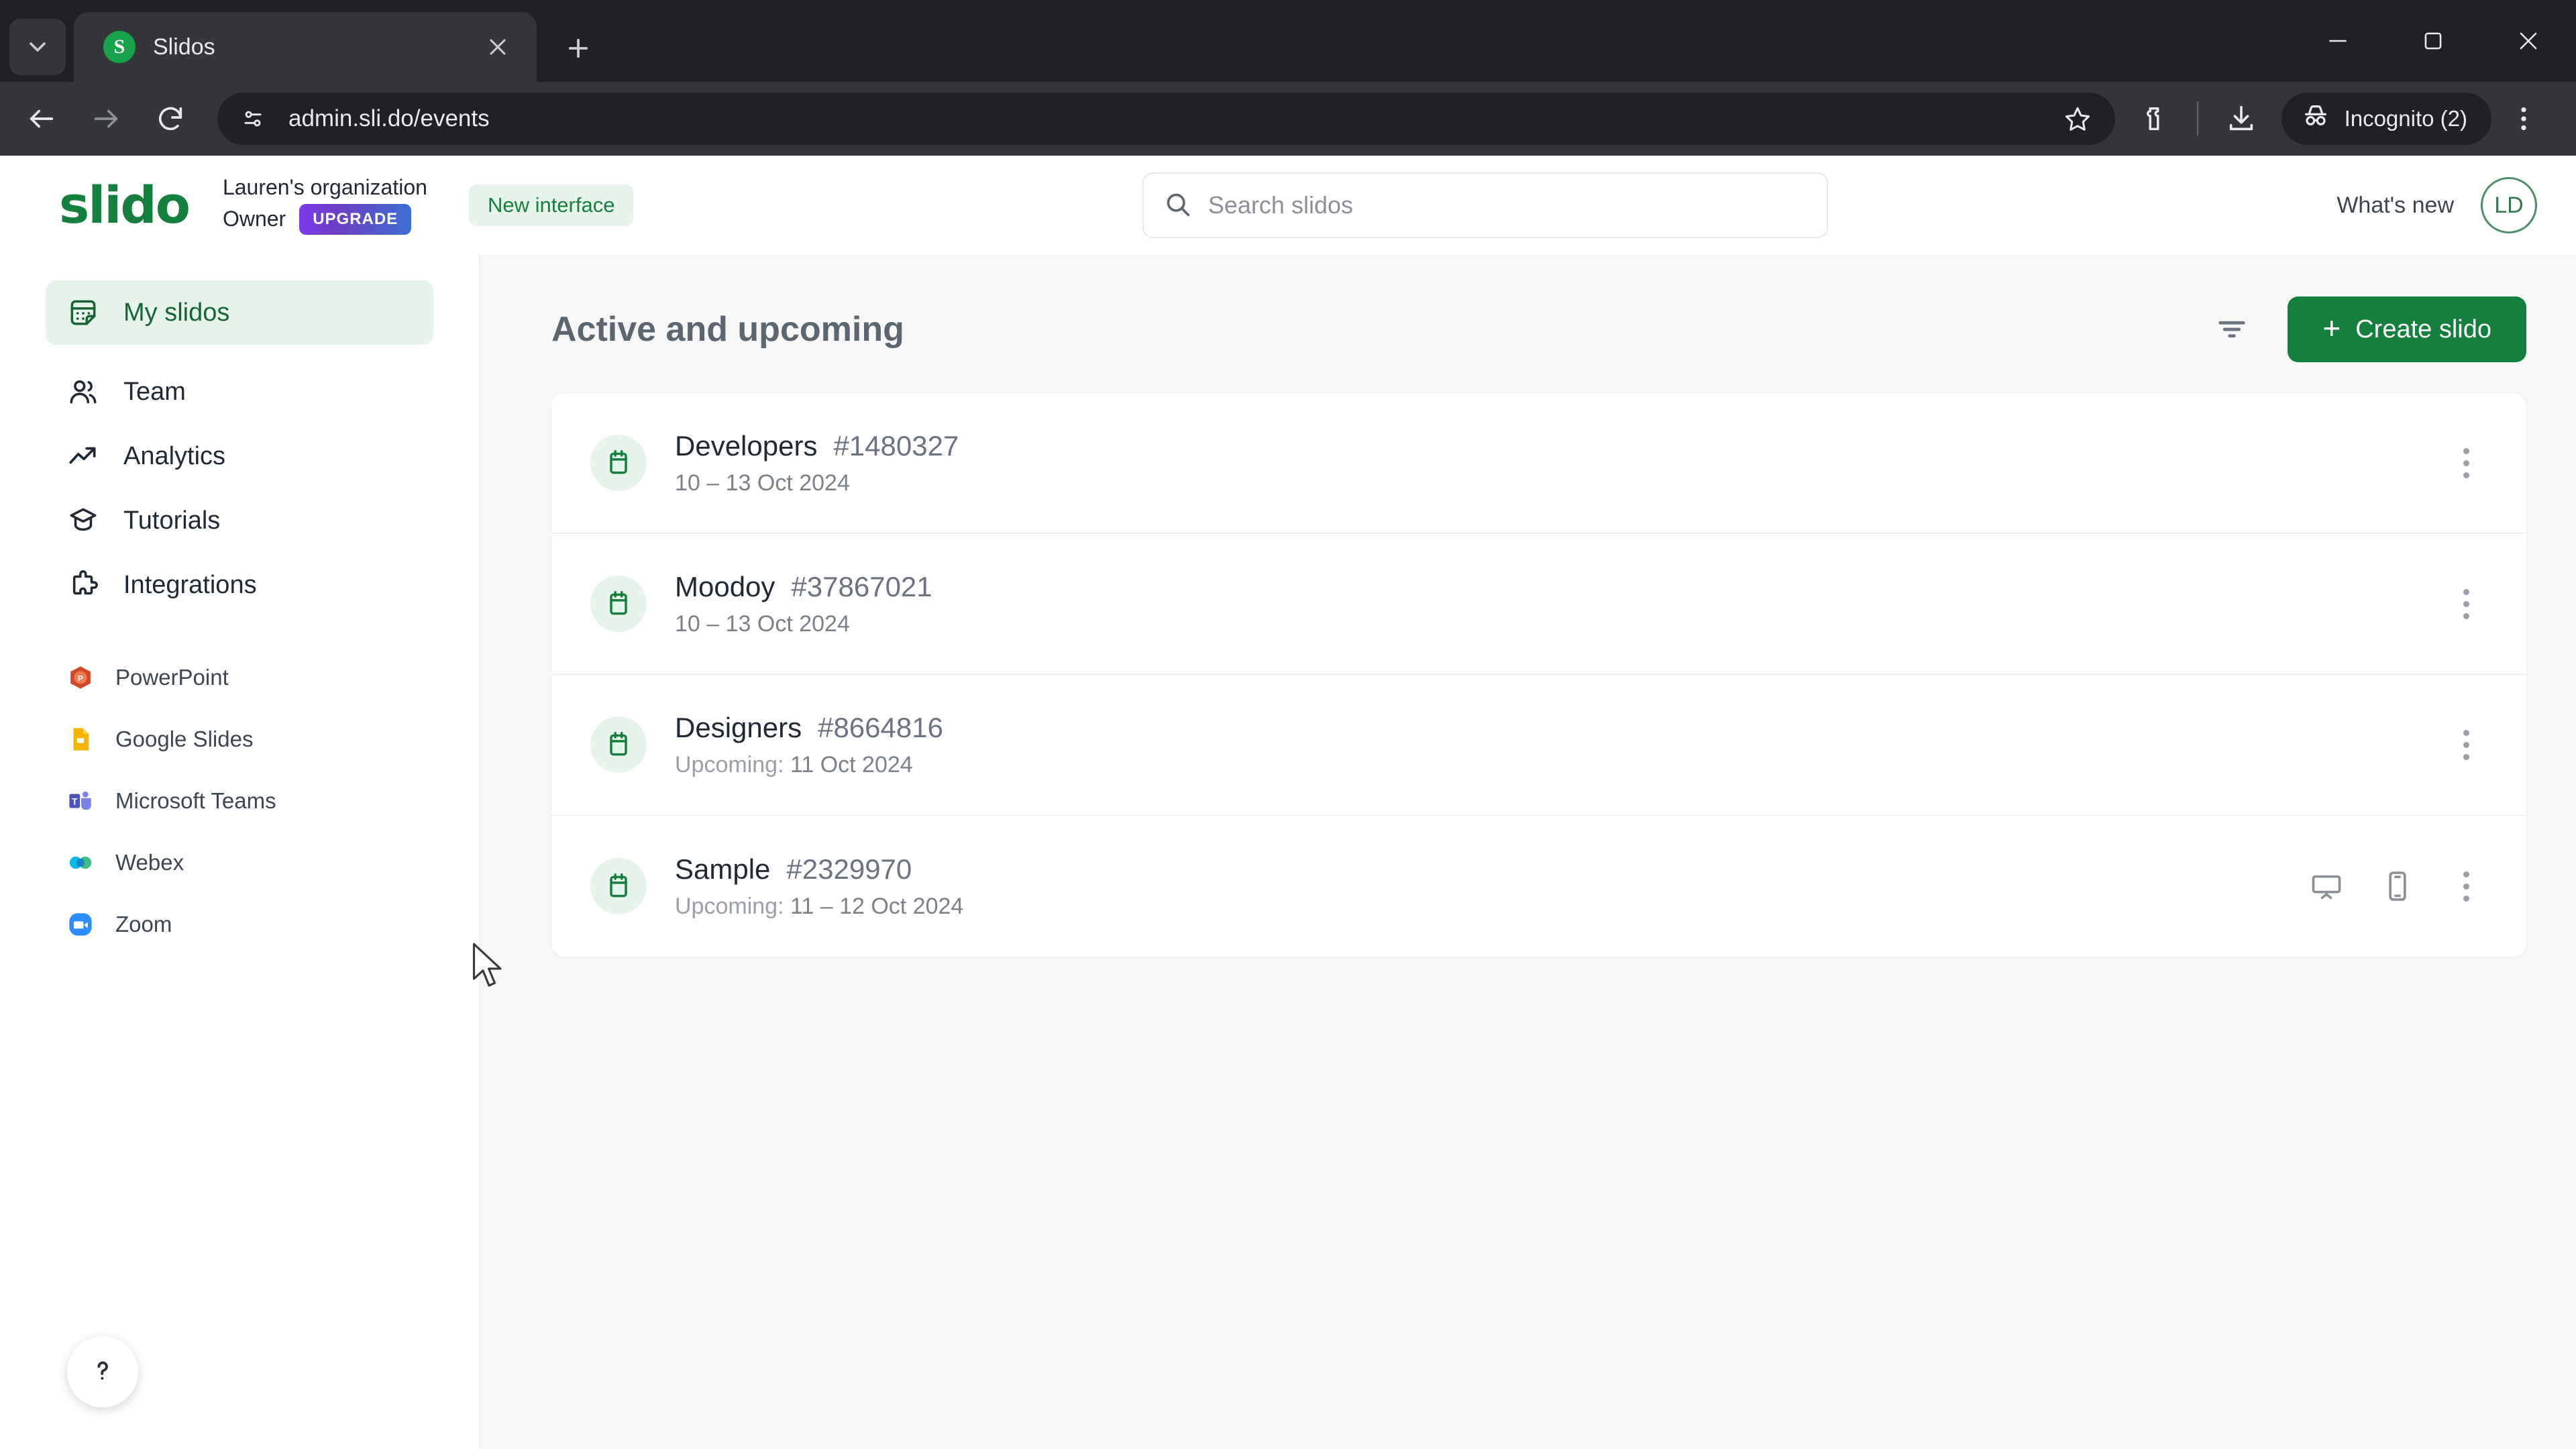 The image size is (2576, 1449). I want to click on app-label: Zoom, so click(143, 924).